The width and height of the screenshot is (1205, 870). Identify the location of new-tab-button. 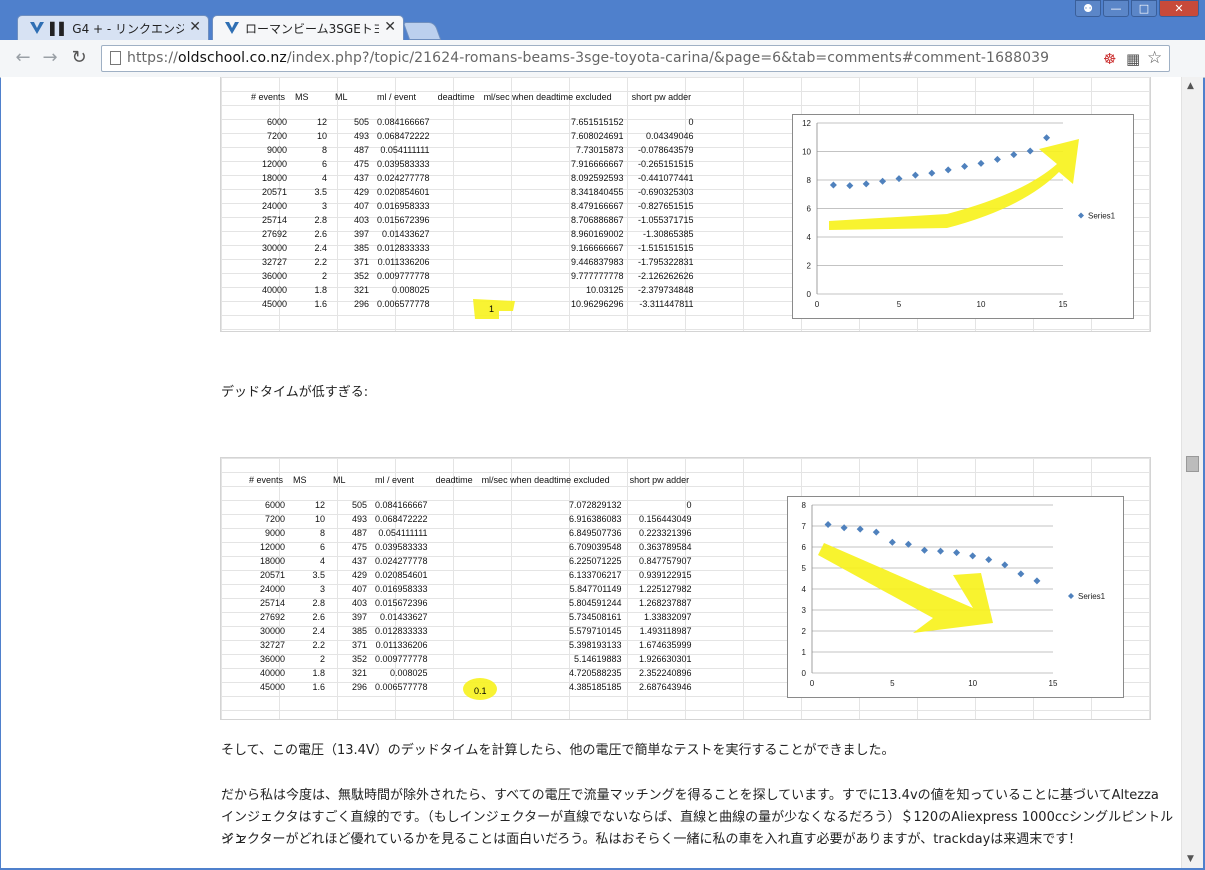
(422, 31).